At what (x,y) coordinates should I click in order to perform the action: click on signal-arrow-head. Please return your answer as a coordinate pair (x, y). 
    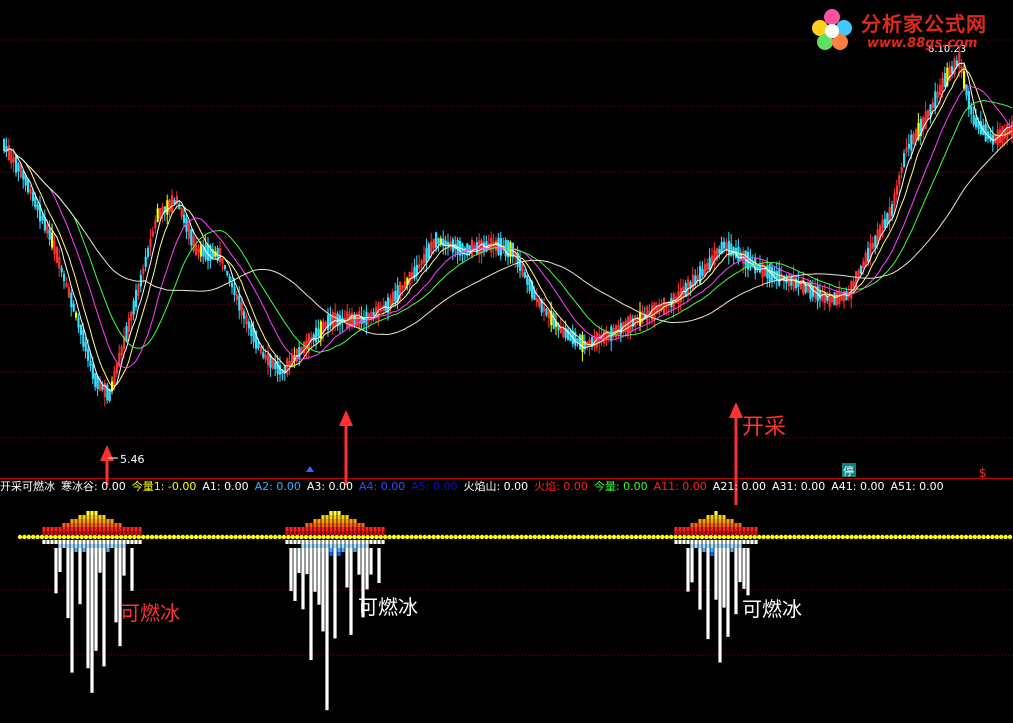
    Looking at the image, I should click on (107, 453).